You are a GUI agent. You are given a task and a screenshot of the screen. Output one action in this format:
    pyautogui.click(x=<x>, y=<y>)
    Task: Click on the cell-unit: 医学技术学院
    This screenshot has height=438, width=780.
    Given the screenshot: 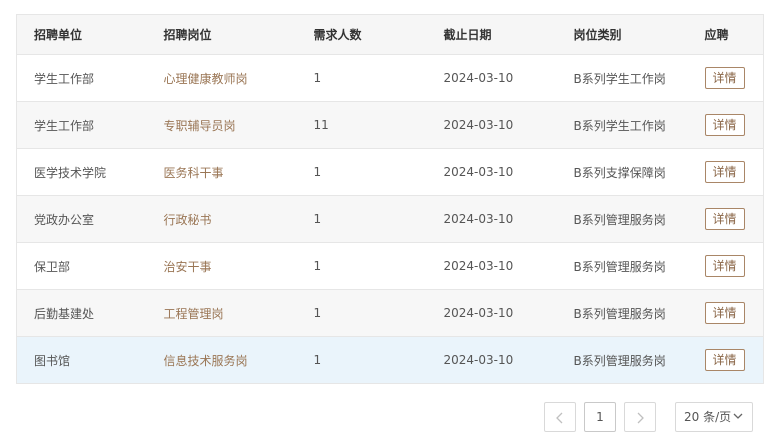 What is the action you would take?
    pyautogui.click(x=70, y=172)
    